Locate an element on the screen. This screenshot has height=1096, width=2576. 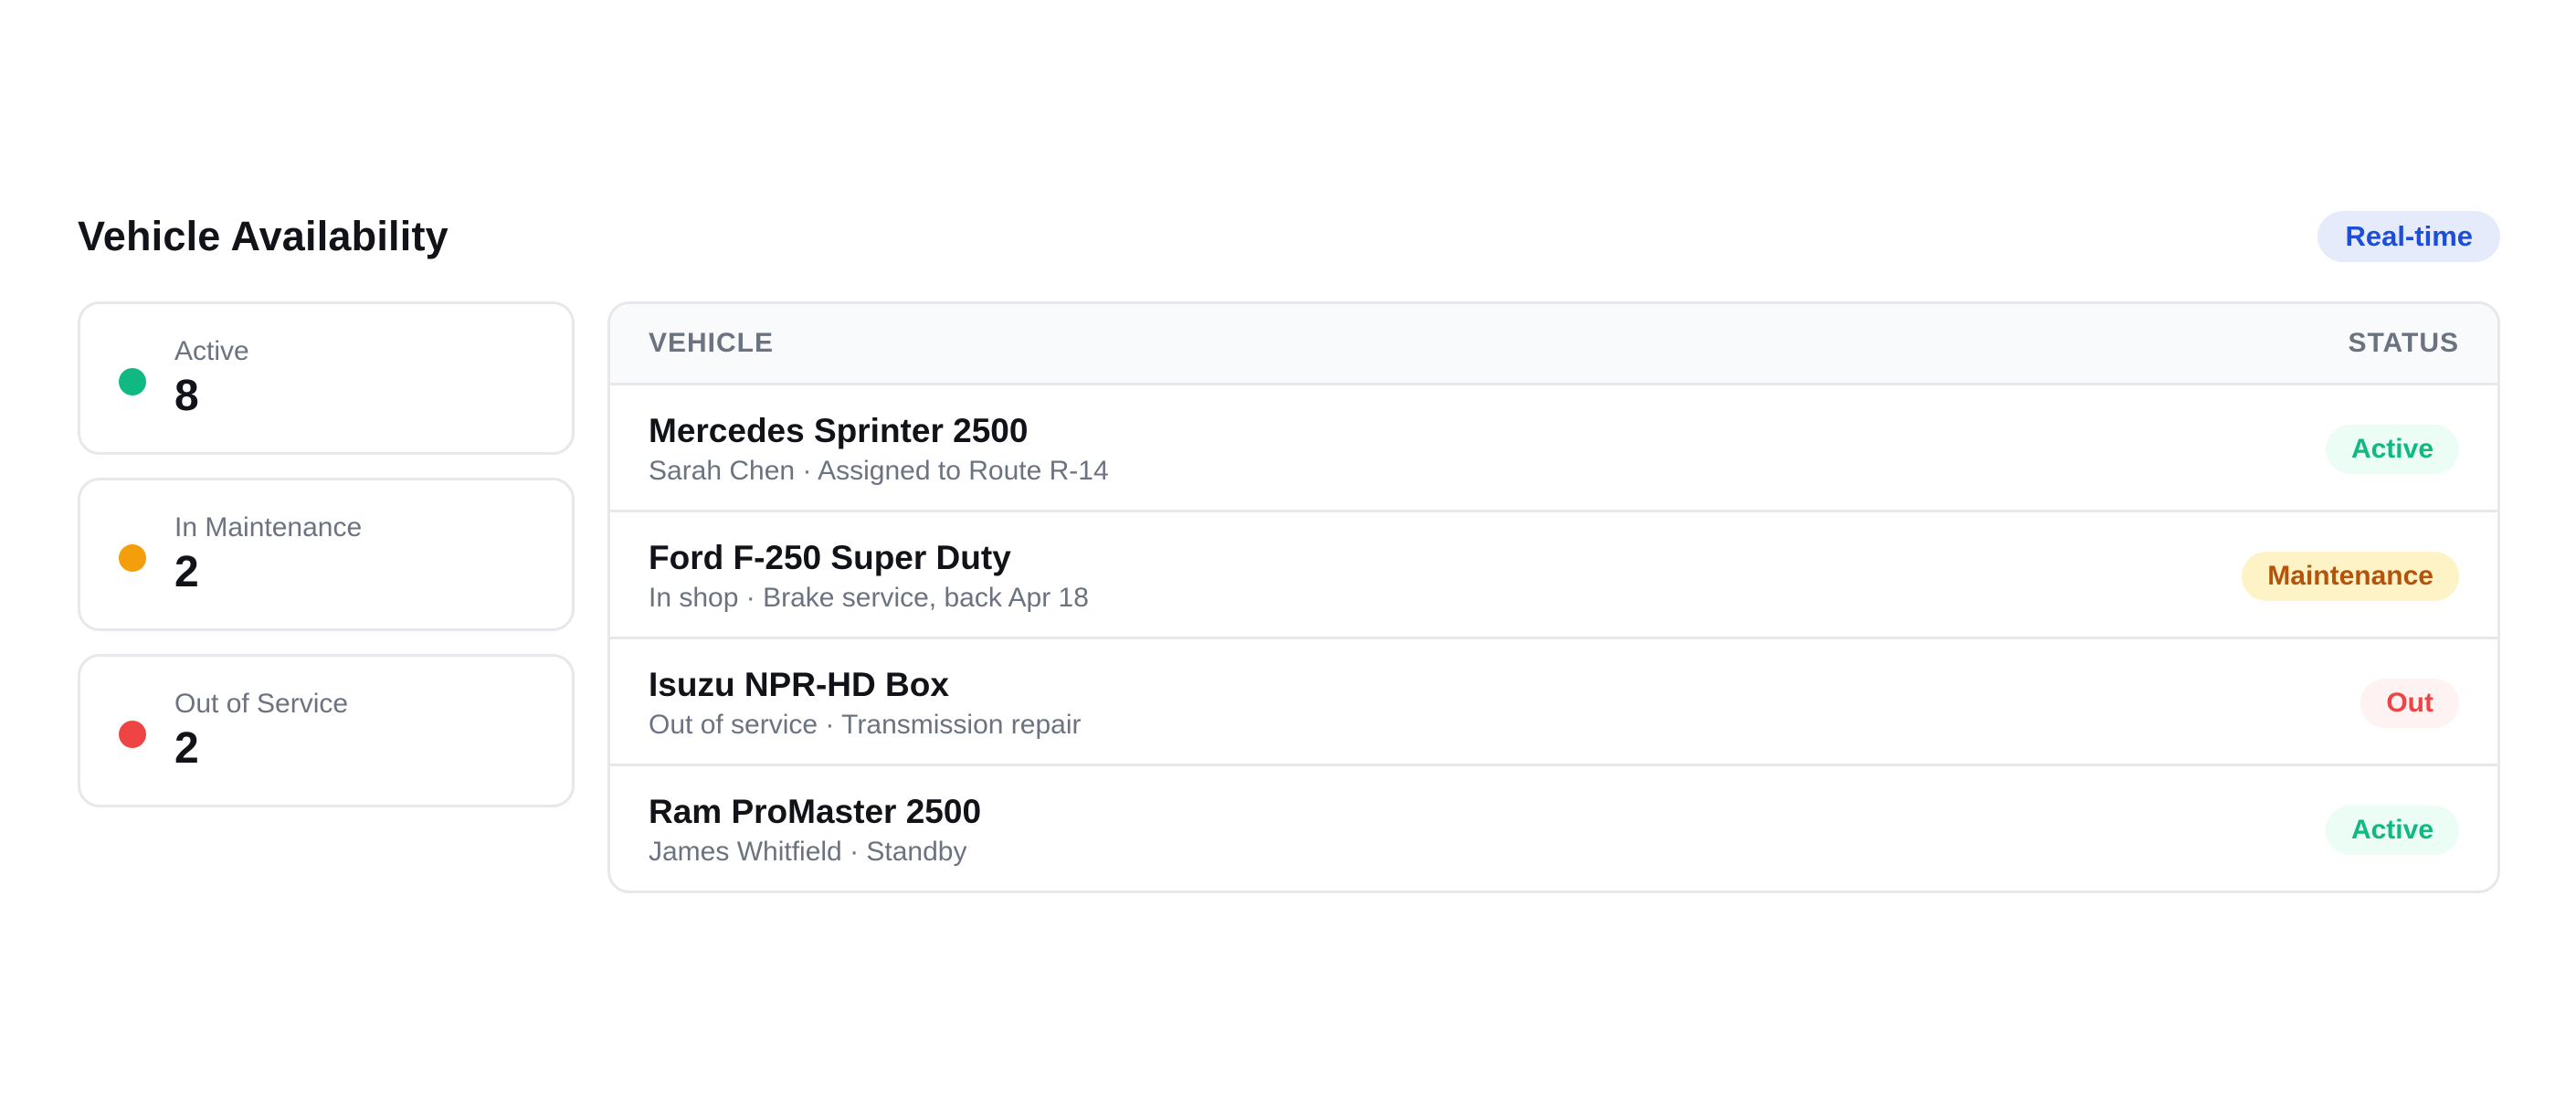
maintenance-status-dot-icon is located at coordinates (132, 558).